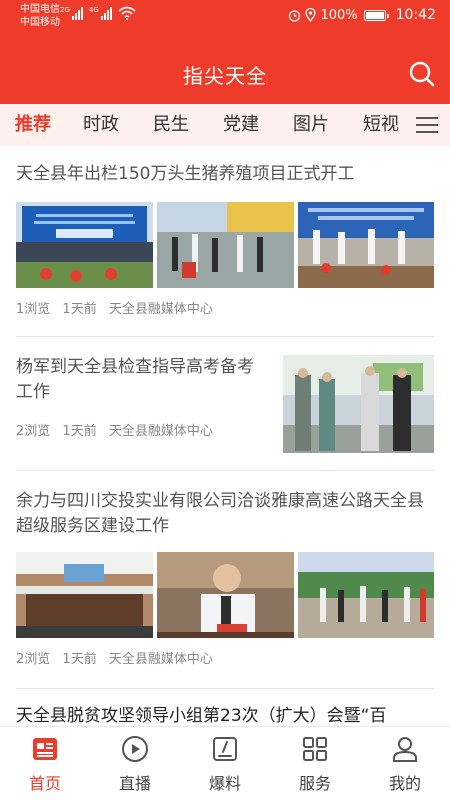 This screenshot has width=450, height=800. I want to click on article-title: 杨军到天全县检查指导高考备考工作, so click(141, 380).